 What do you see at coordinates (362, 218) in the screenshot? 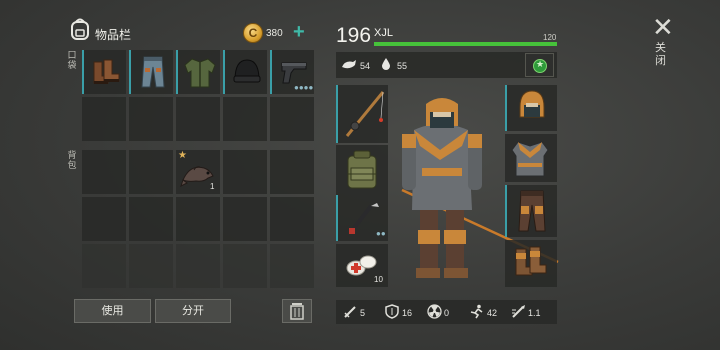
I see `equip-slot-melee: ●●` at bounding box center [362, 218].